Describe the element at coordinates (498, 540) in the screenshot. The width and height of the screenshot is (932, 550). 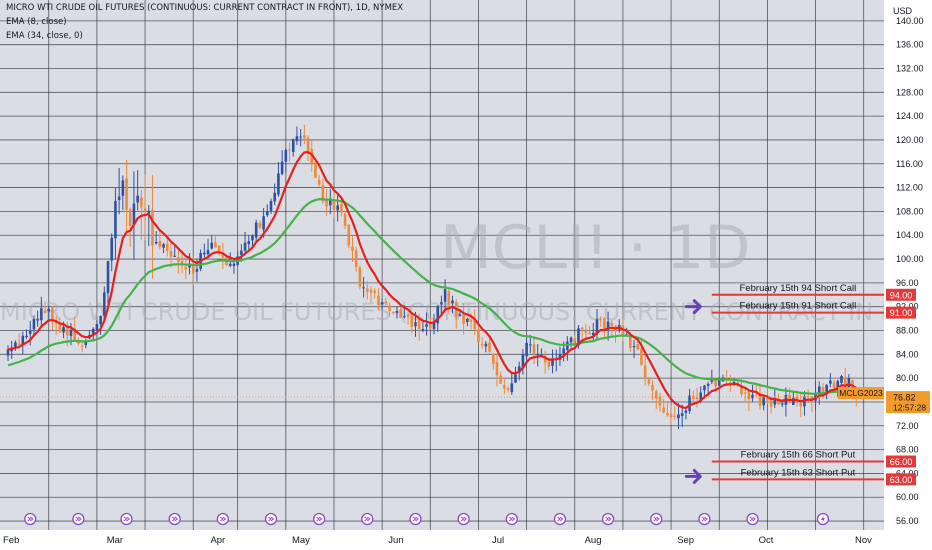
I see `time-tick-label: Jul` at that location.